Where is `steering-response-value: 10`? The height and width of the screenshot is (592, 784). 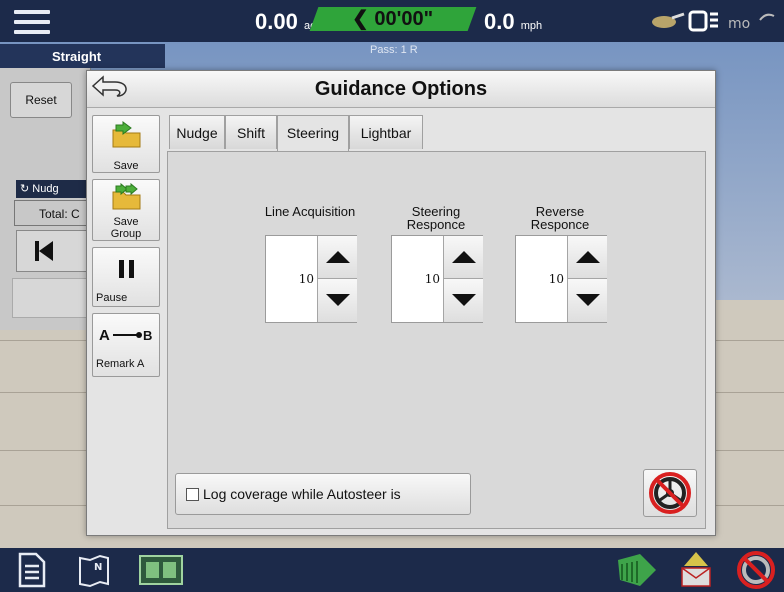
steering-response-value: 10 is located at coordinates (417, 279).